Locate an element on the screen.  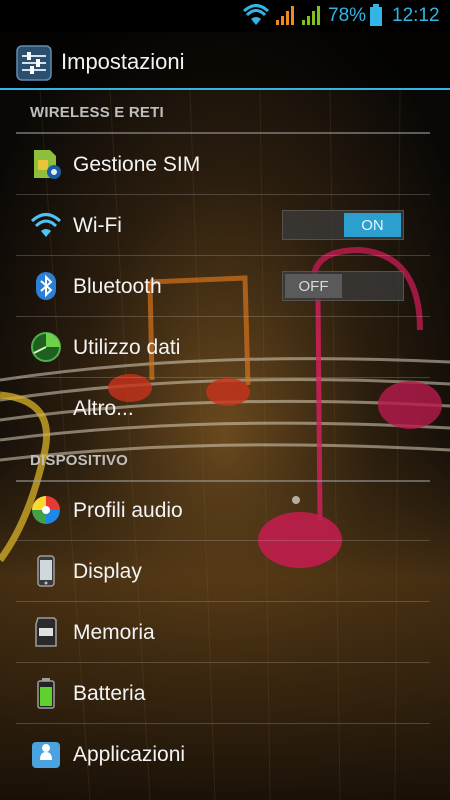
section-header-wireless: WIRELESS E RETI is located at coordinates (223, 112).